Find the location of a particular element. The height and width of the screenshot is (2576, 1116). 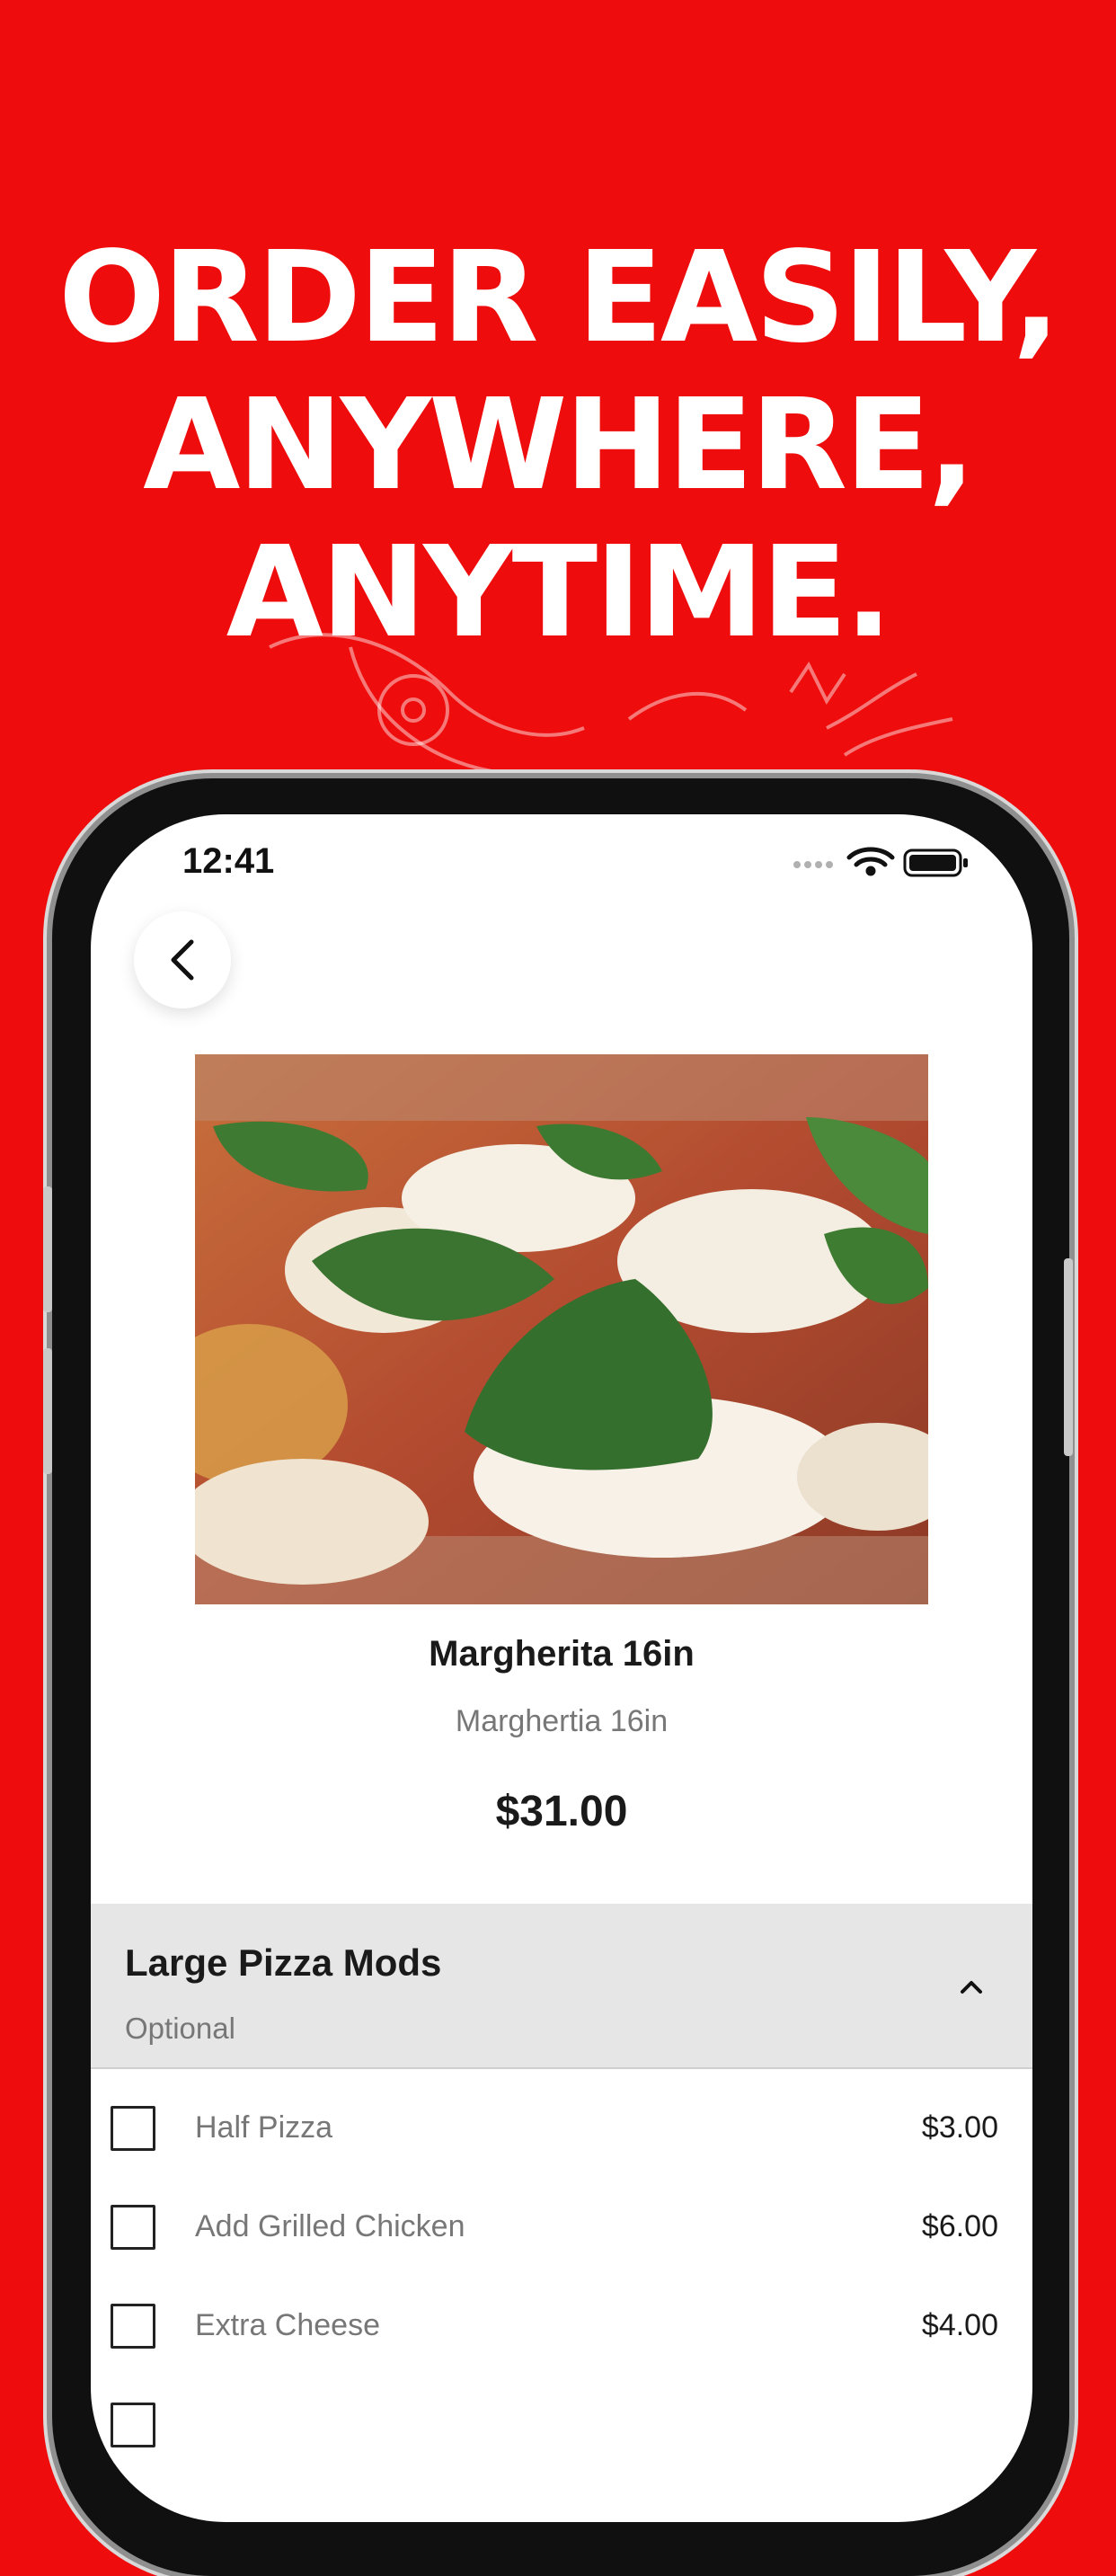

phone-power-button is located at coordinates (1068, 1357).